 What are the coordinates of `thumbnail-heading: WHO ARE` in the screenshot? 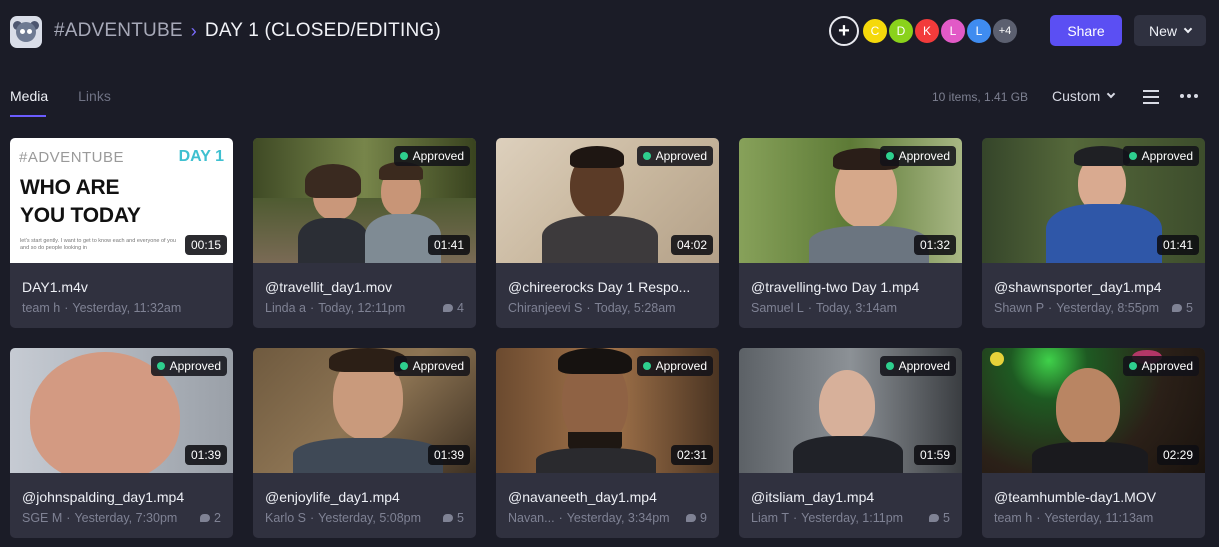 It's located at (70, 187).